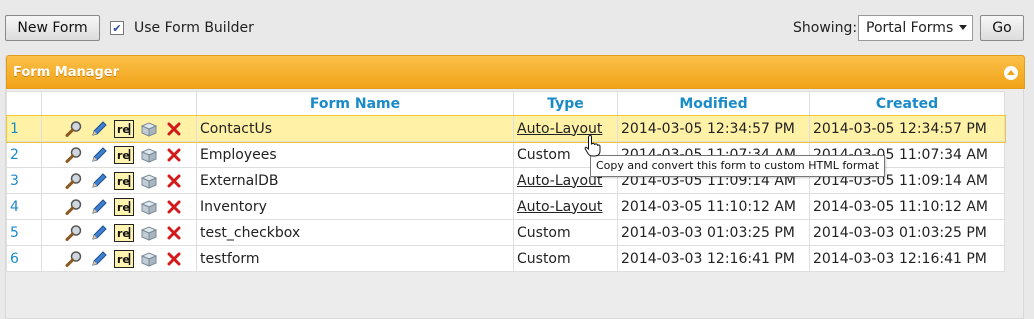  What do you see at coordinates (1002, 28) in the screenshot?
I see `go-button: Go` at bounding box center [1002, 28].